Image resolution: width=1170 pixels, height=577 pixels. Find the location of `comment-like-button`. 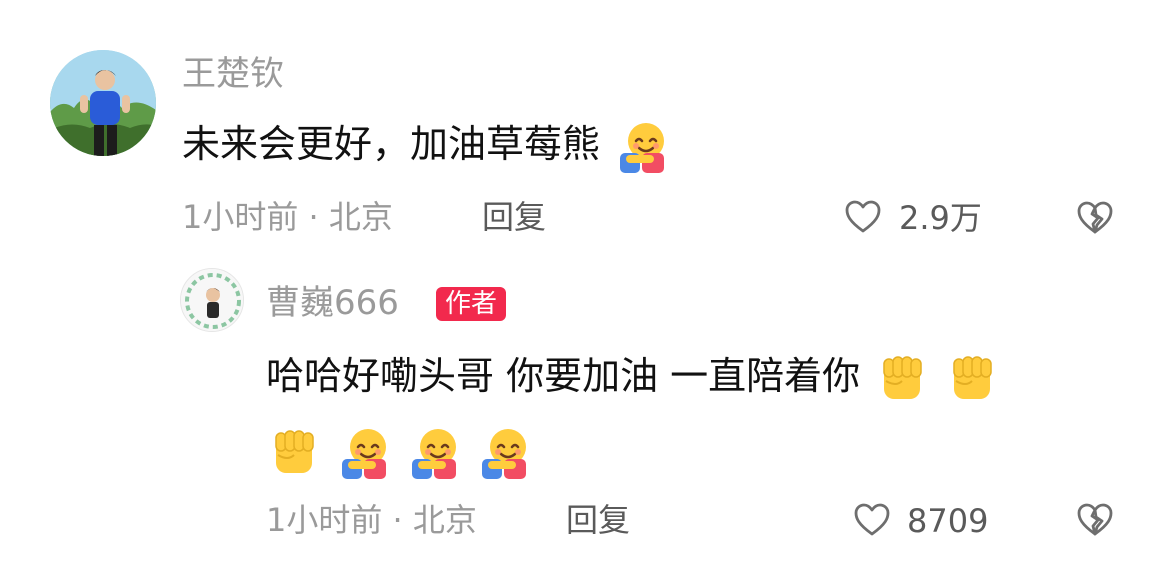

comment-like-button is located at coordinates (863, 217).